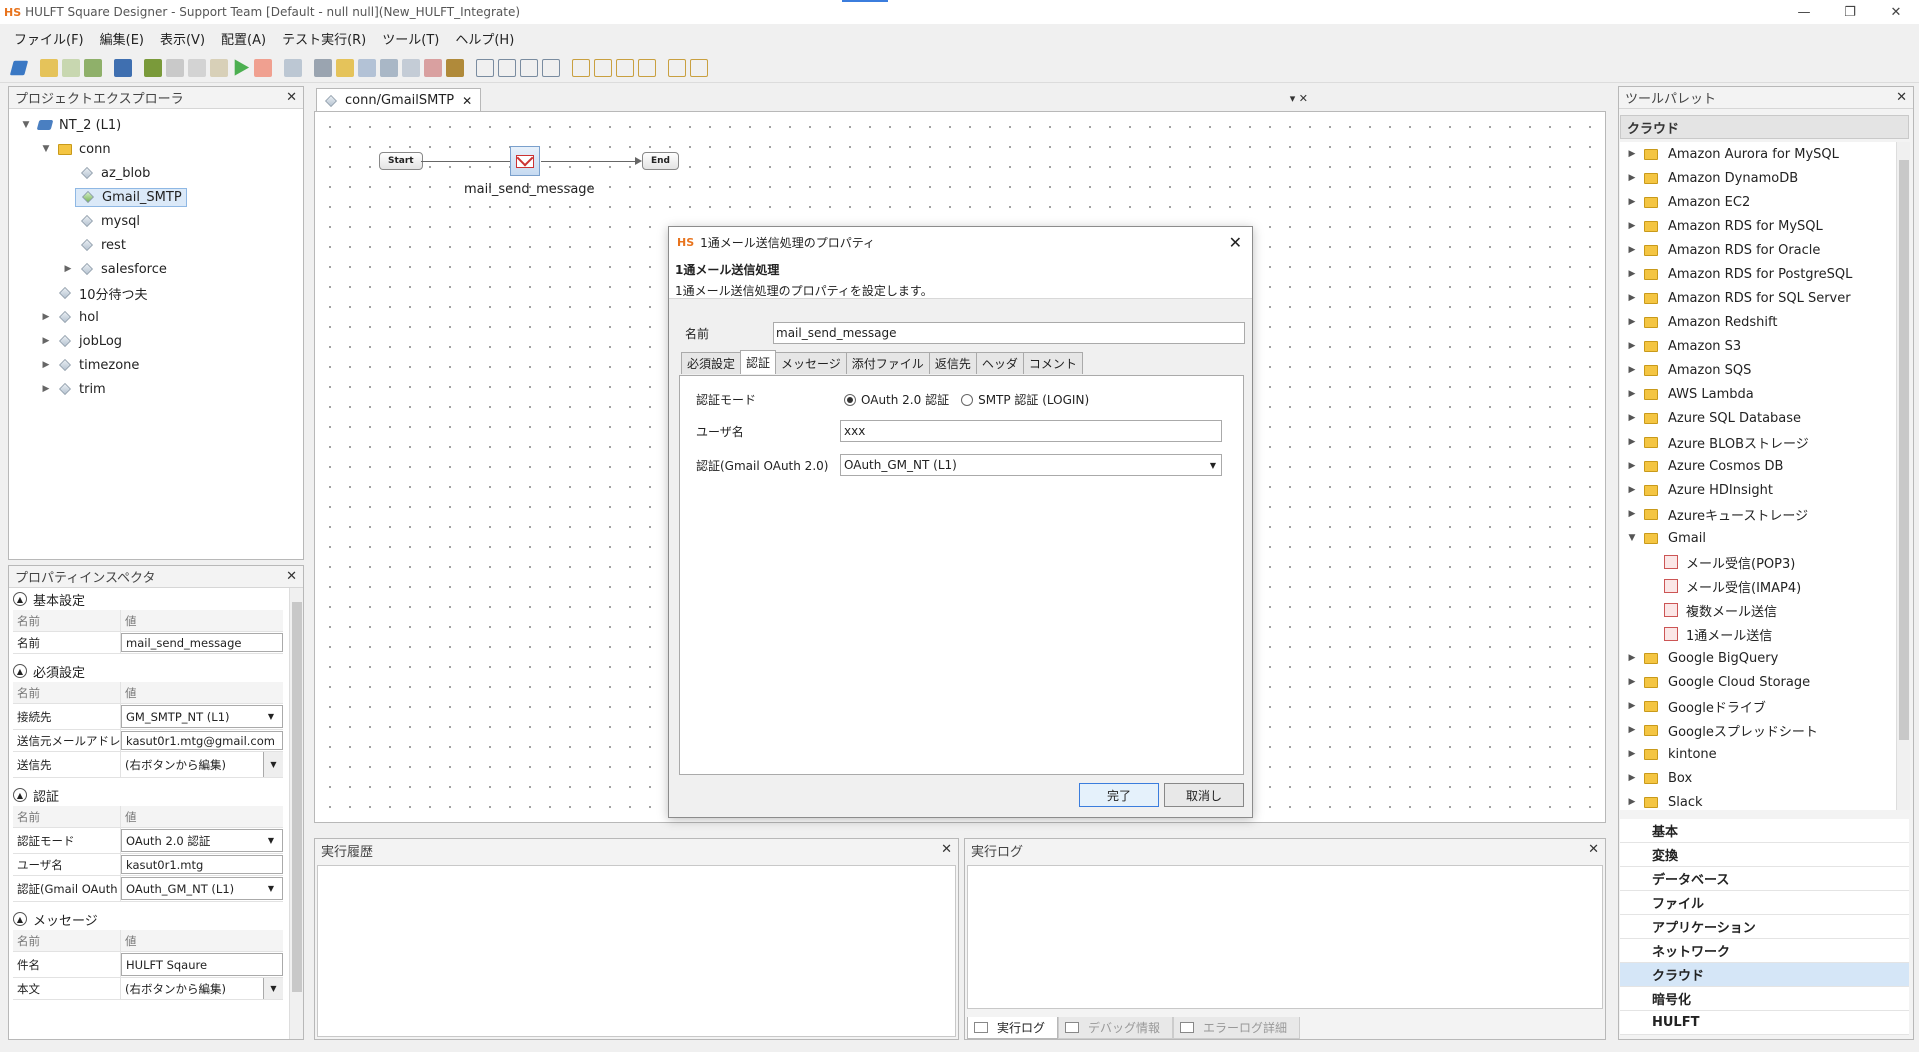 The height and width of the screenshot is (1052, 1919). I want to click on prop-oauth-select: OAuth_GM_NT (L1) ▼, so click(202, 888).